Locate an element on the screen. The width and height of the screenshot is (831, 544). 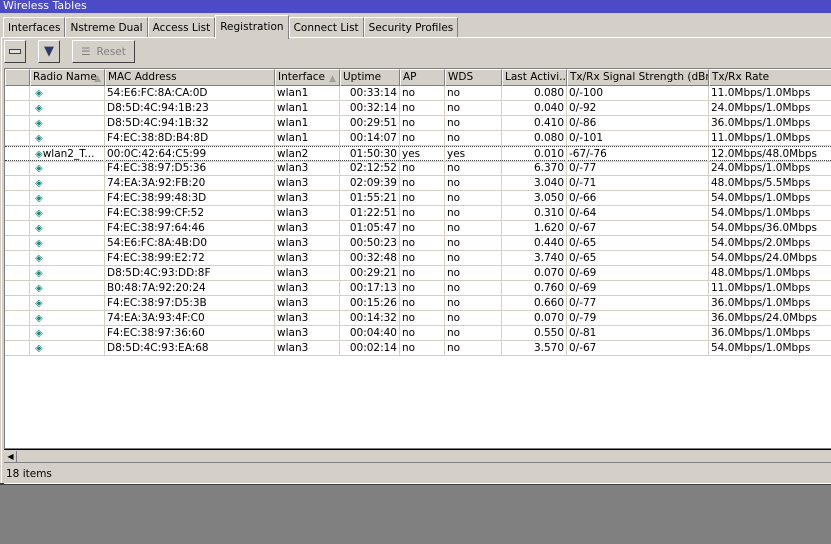
cell-text: F4:EC:38:97:D5:36 is located at coordinates (157, 168).